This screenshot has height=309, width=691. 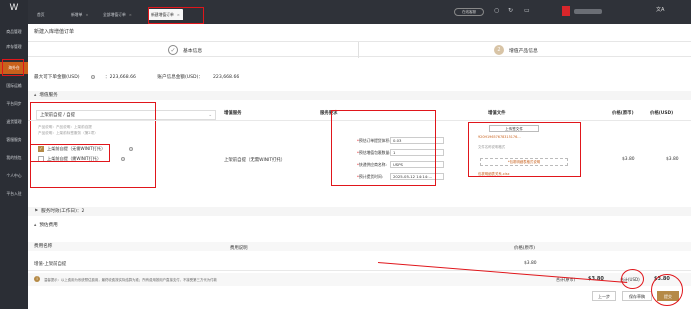 I want to click on sidebar-item-wallet: 我的钱包, so click(x=14, y=158).